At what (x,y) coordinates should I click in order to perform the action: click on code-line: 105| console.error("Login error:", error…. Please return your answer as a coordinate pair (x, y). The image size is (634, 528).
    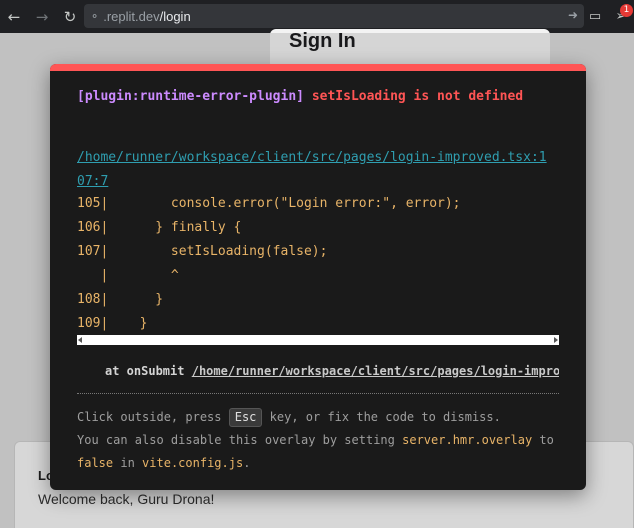
    Looking at the image, I should click on (269, 203).